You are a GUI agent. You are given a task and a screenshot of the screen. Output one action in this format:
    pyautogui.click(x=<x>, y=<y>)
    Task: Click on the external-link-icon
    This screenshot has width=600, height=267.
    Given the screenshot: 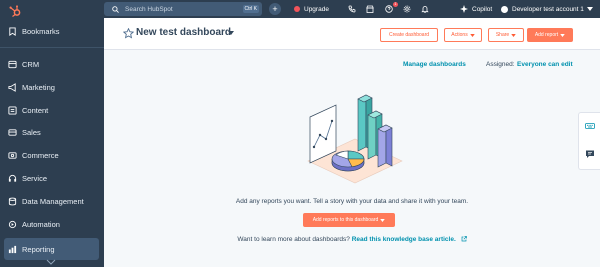 What is the action you would take?
    pyautogui.click(x=464, y=239)
    